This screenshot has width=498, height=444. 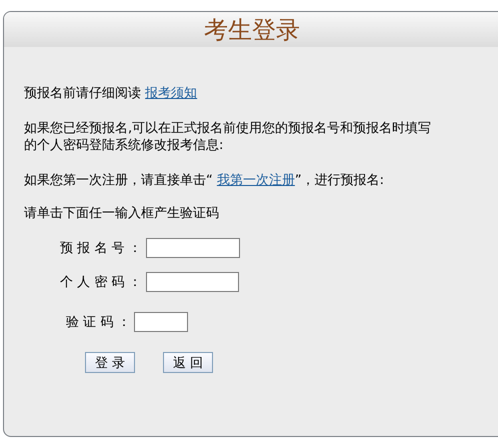 I want to click on paragraph: 如果您已经预报名,可以在正式报名前使用您的预报名号和预报名时填写的个人密码登陆系统修改报考信息:, so click(x=228, y=137).